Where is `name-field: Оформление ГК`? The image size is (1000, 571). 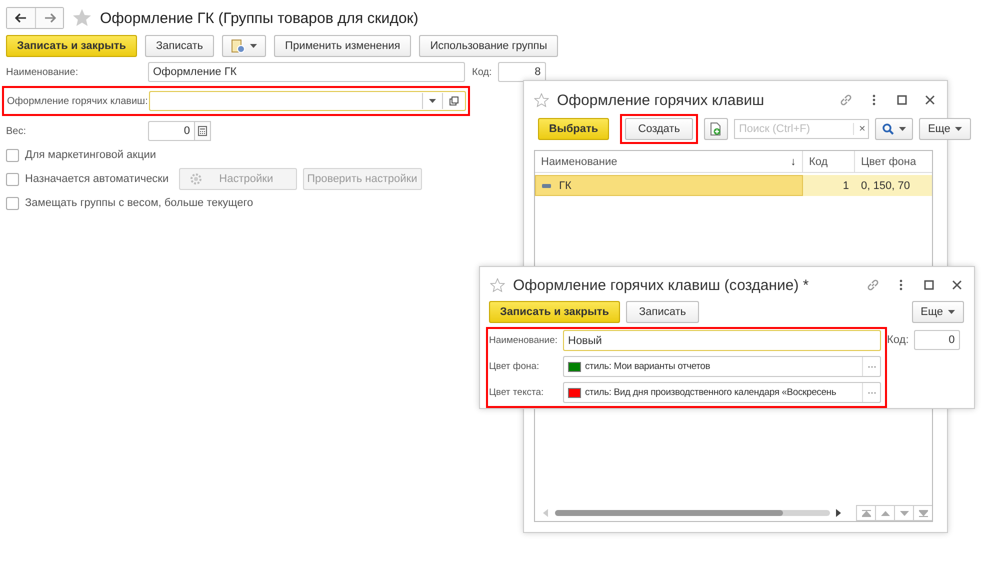
name-field: Оформление ГК is located at coordinates (306, 72).